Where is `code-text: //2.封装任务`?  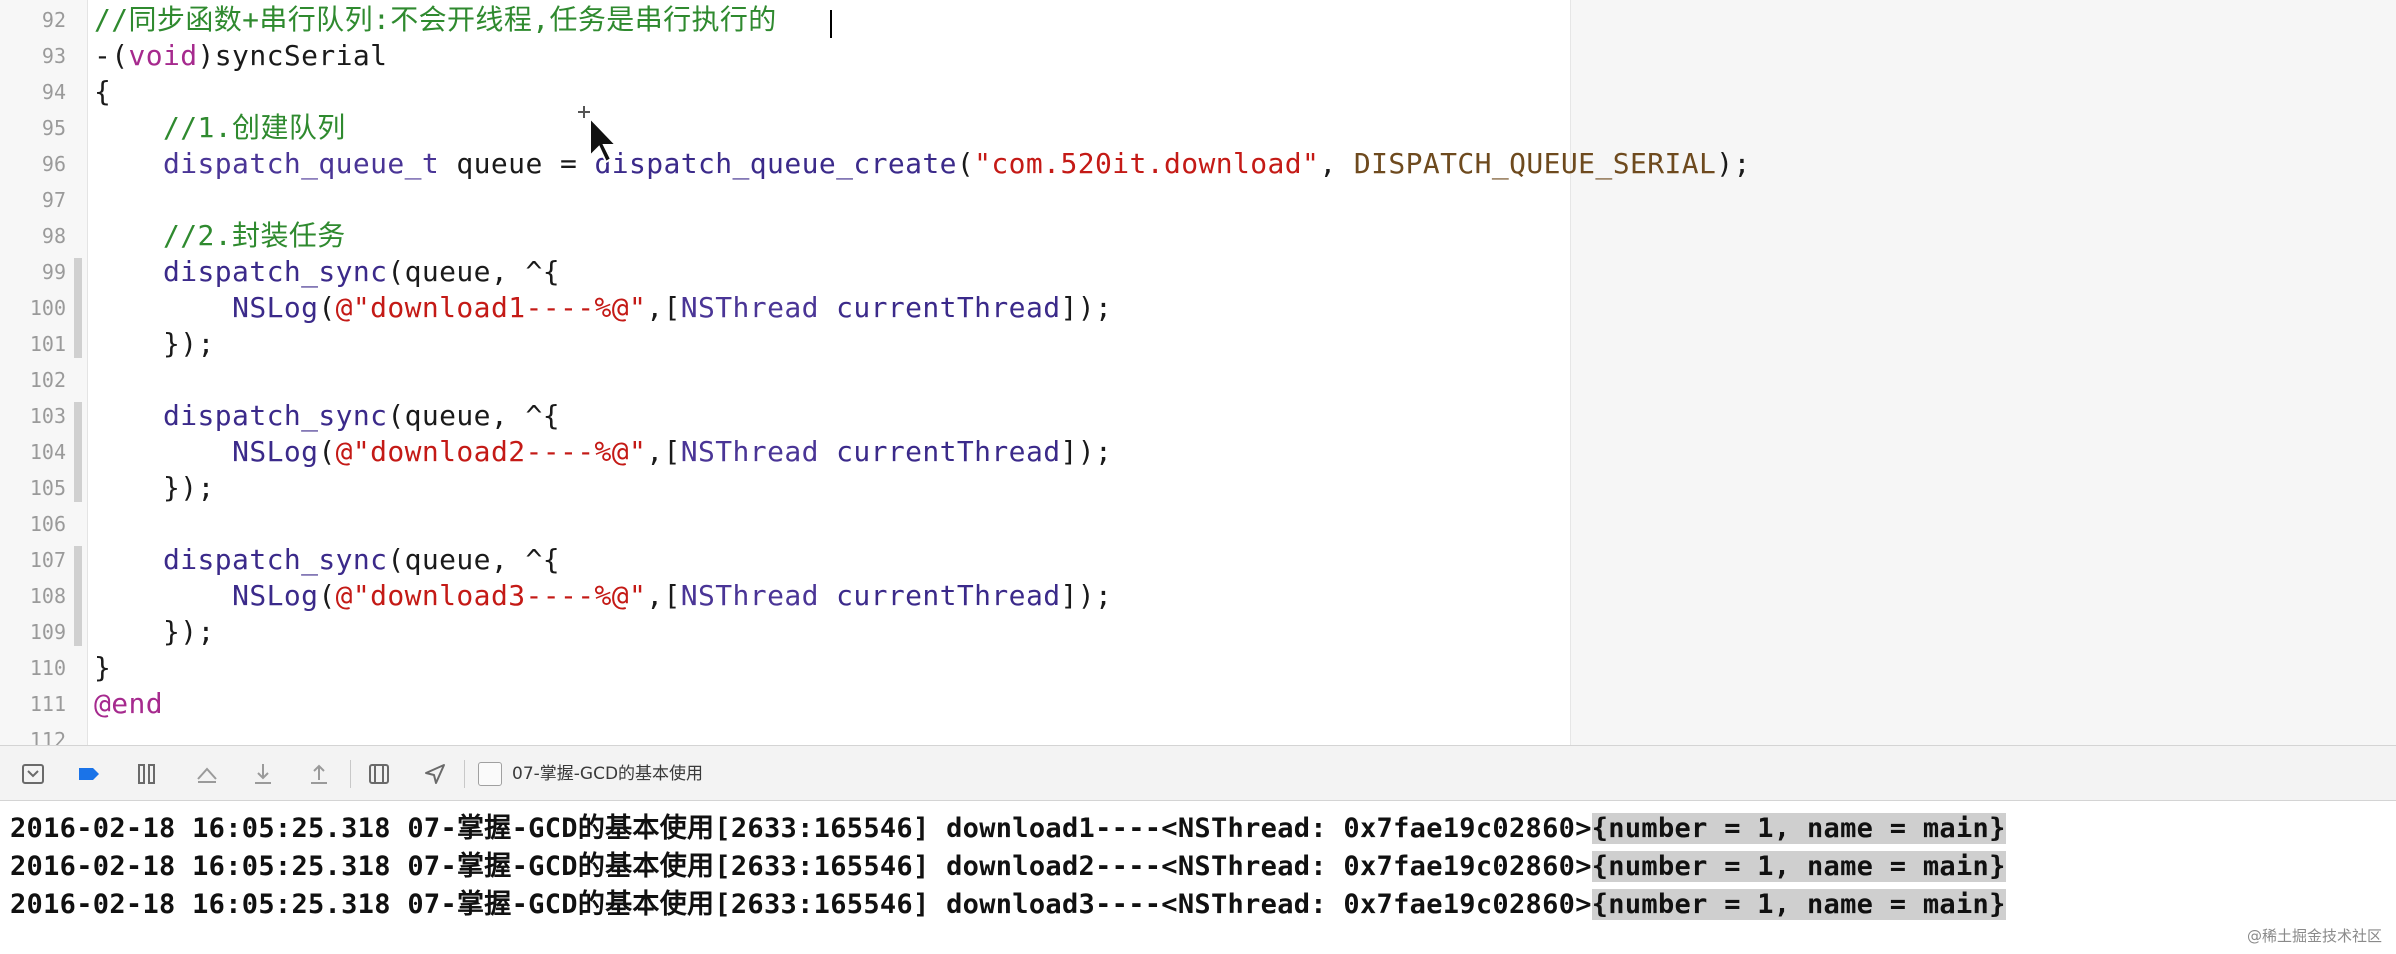 code-text: //2.封装任务 is located at coordinates (220, 236).